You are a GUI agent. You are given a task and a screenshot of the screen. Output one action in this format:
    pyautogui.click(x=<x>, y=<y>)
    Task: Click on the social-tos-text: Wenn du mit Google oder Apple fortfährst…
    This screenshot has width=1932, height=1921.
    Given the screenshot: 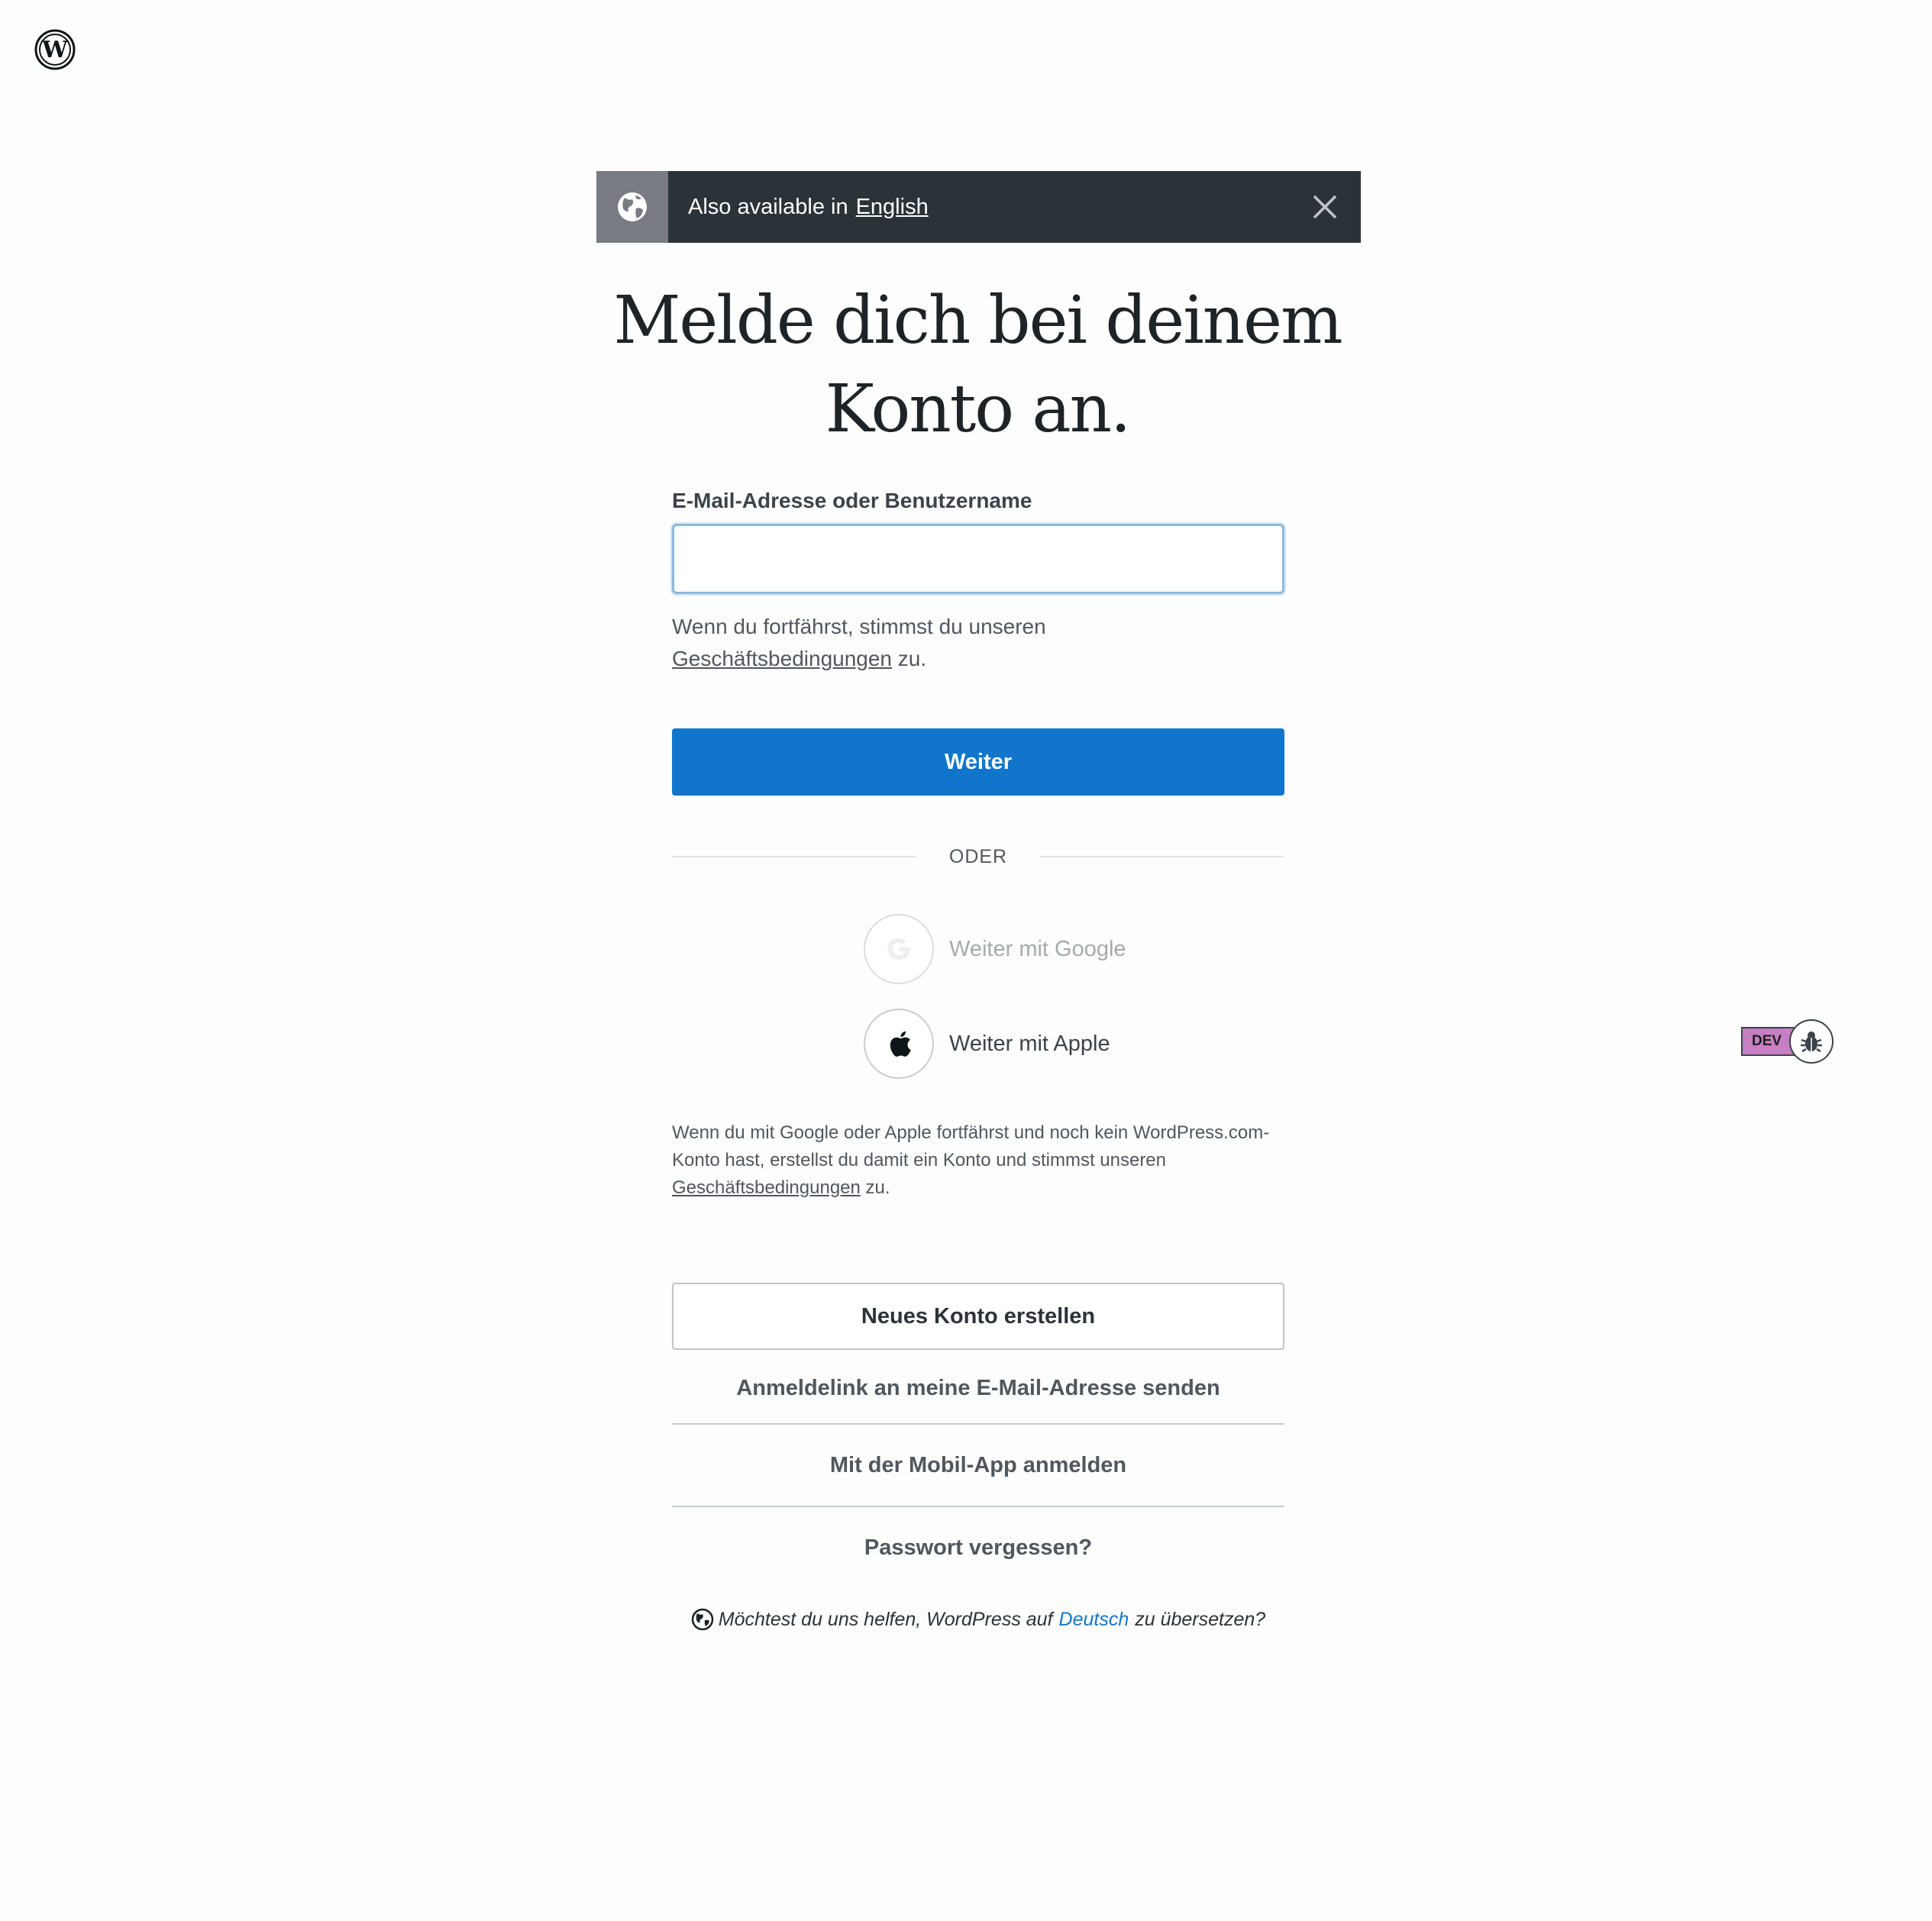 What is the action you would take?
    pyautogui.click(x=978, y=1160)
    